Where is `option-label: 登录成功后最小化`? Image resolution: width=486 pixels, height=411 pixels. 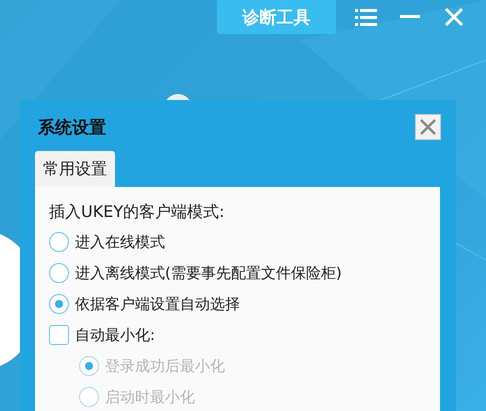
option-label: 登录成功后最小化 is located at coordinates (165, 366).